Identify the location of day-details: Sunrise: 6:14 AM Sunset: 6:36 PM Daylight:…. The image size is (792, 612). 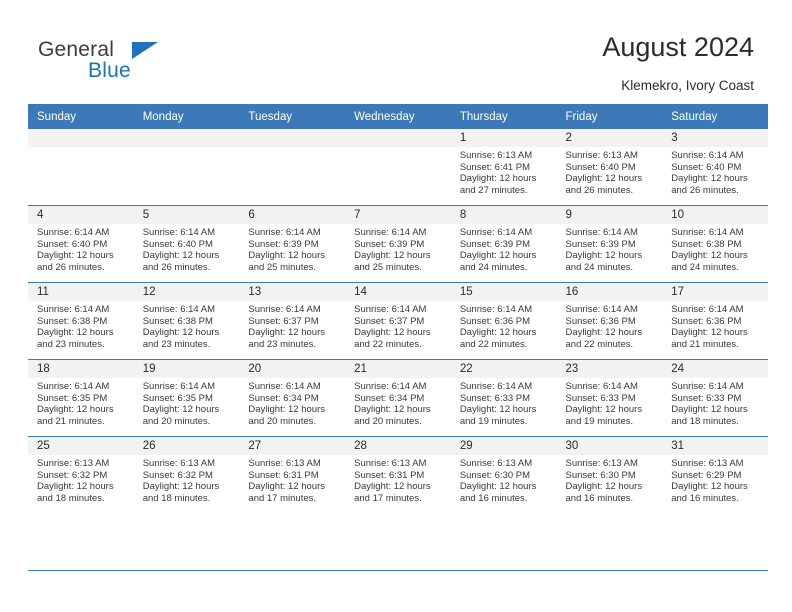
(504, 325).